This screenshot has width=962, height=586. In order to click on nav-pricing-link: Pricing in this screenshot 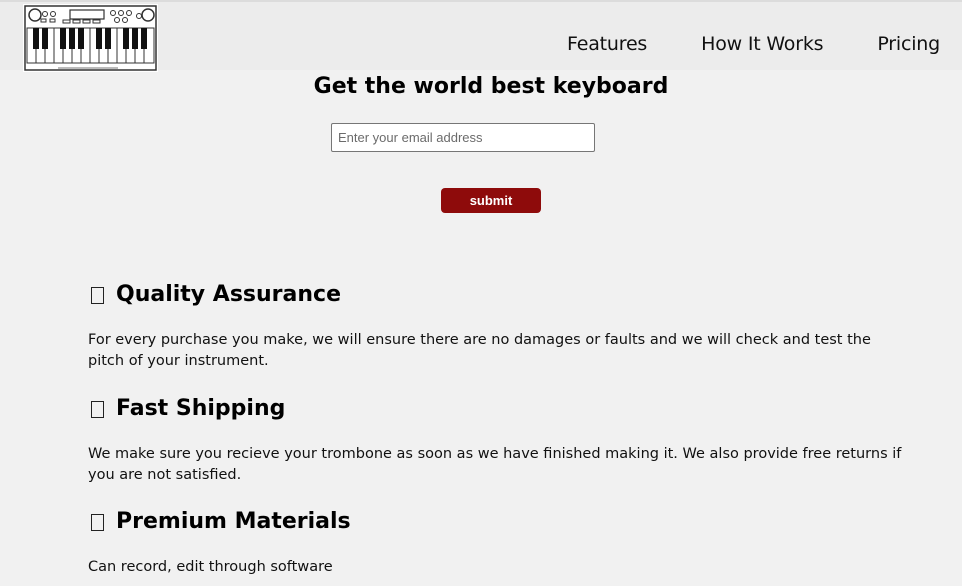, I will do `click(908, 44)`.